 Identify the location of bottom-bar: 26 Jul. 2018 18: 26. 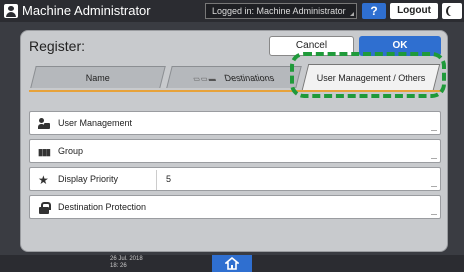
(232, 263).